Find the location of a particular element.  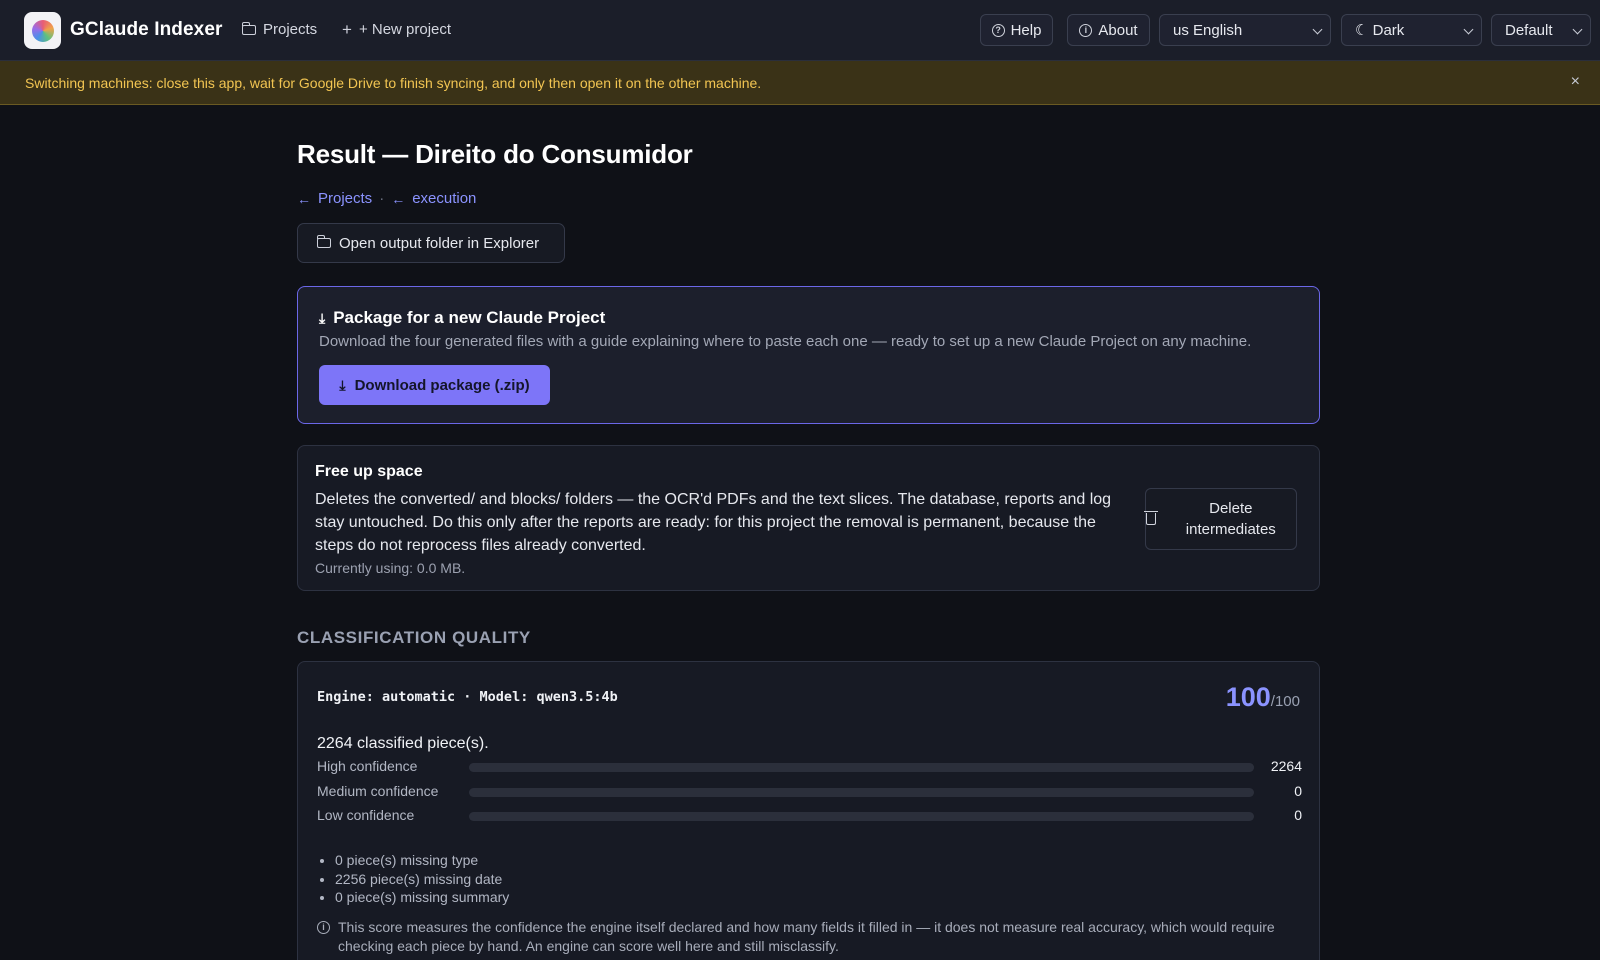

package-title: ⤓ Package for a new Claude Project is located at coordinates (462, 318).